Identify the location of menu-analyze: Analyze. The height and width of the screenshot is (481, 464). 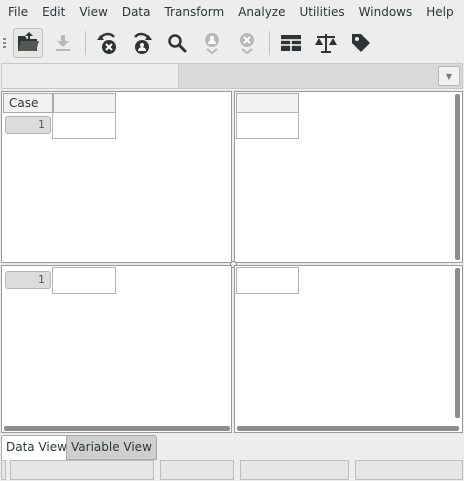
(261, 12).